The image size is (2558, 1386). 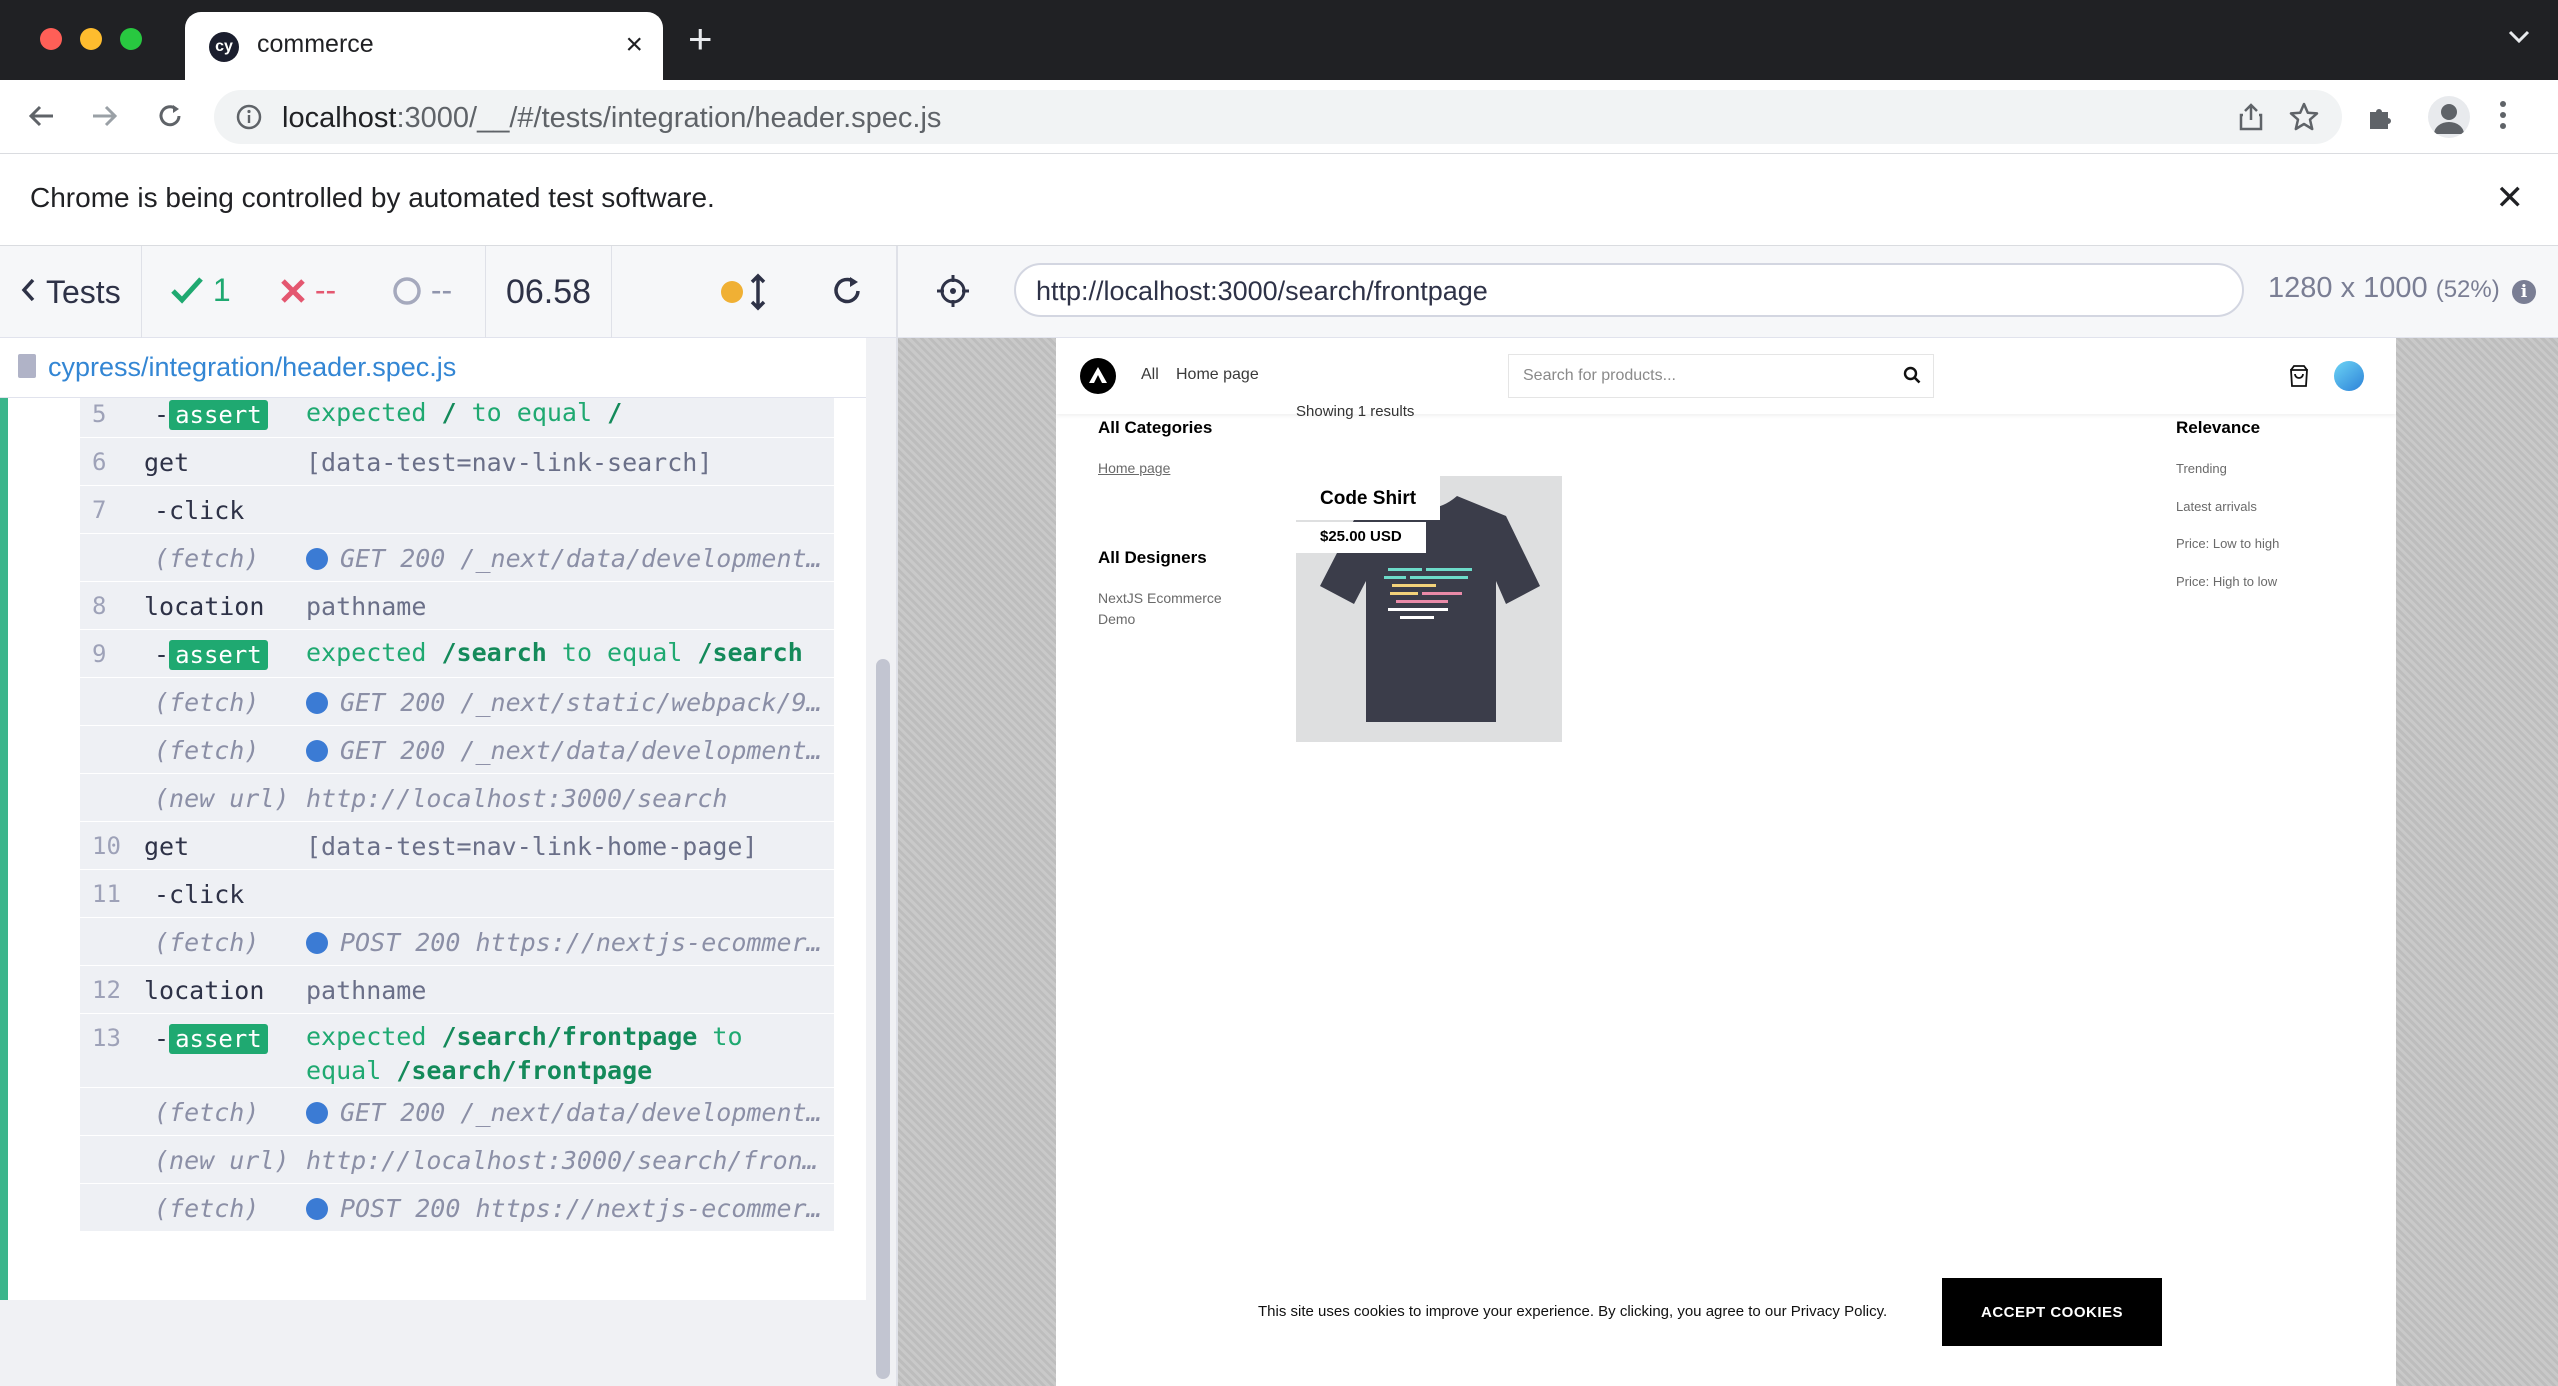 What do you see at coordinates (517, 798) in the screenshot?
I see `command-message: http://localhost:3000/search` at bounding box center [517, 798].